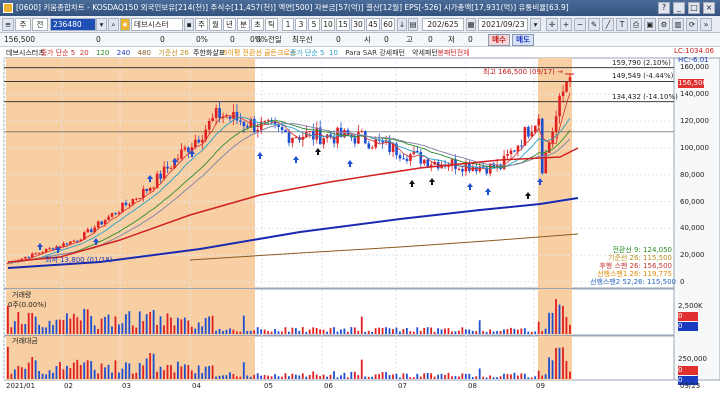  What do you see at coordinates (692, 174) in the screenshot?
I see `price-axis-label: 80,000` at bounding box center [692, 174].